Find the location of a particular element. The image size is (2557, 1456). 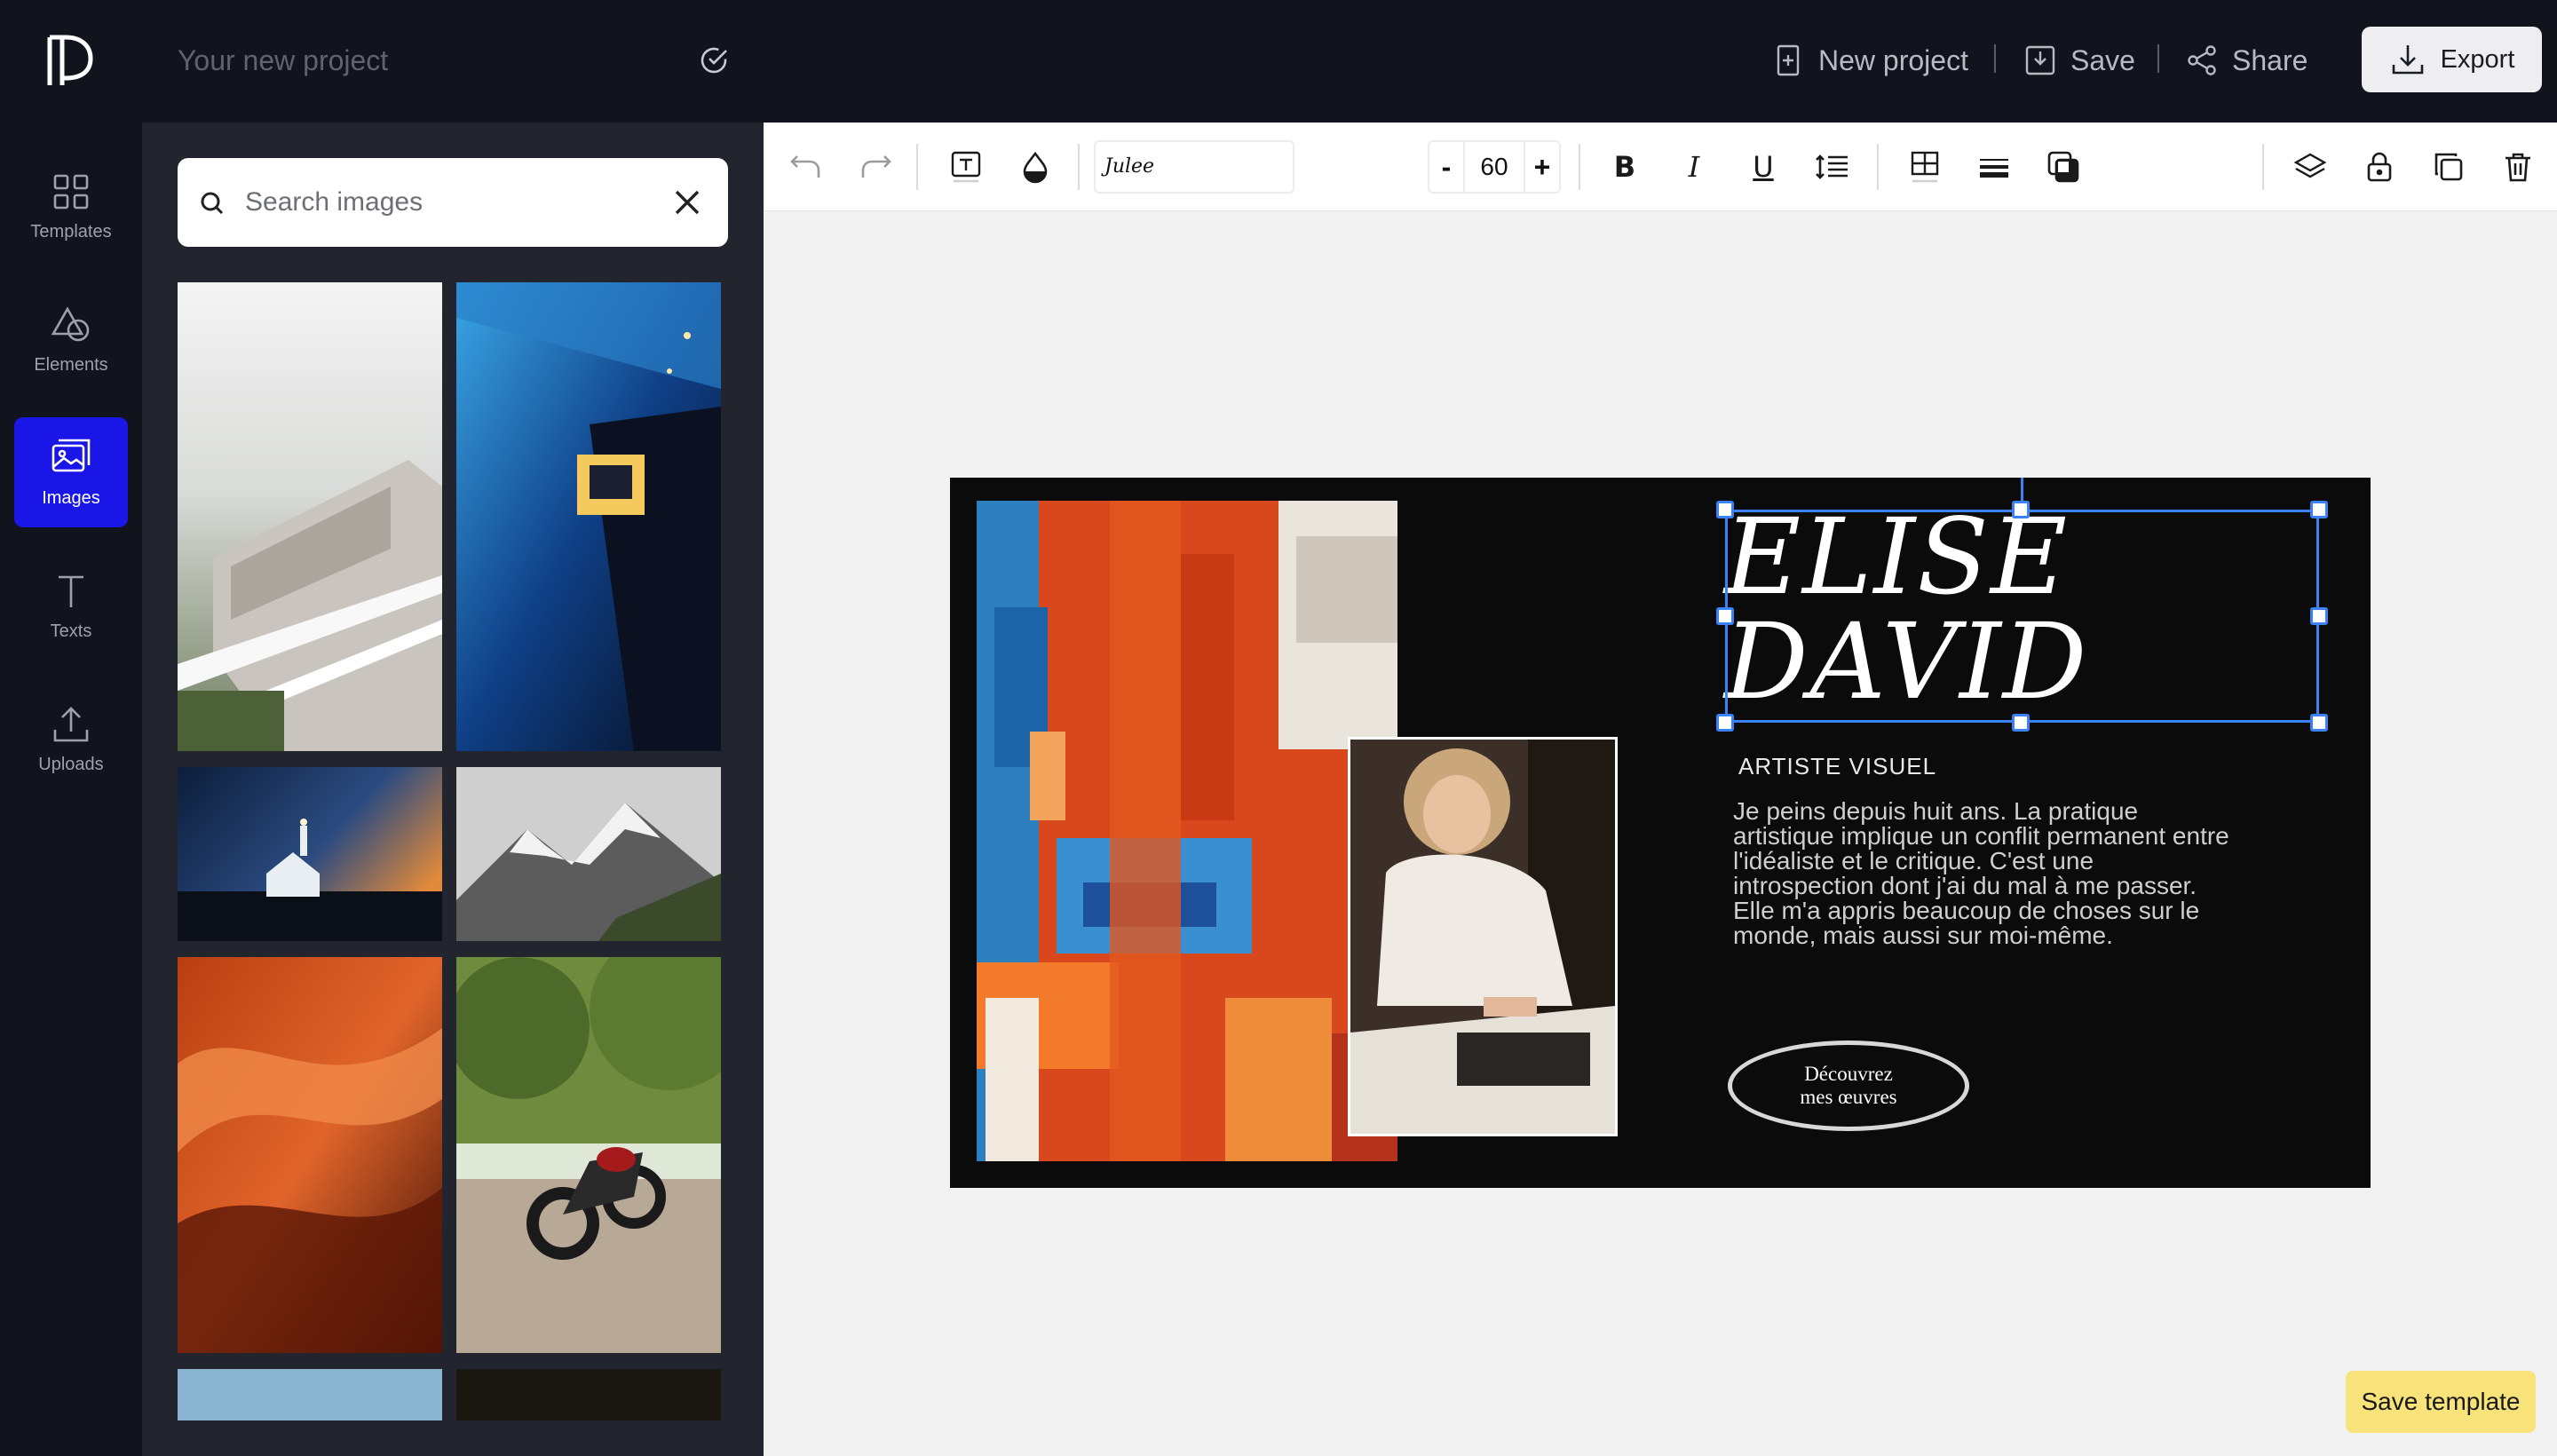

nav-templates: Templates is located at coordinates (71, 206).